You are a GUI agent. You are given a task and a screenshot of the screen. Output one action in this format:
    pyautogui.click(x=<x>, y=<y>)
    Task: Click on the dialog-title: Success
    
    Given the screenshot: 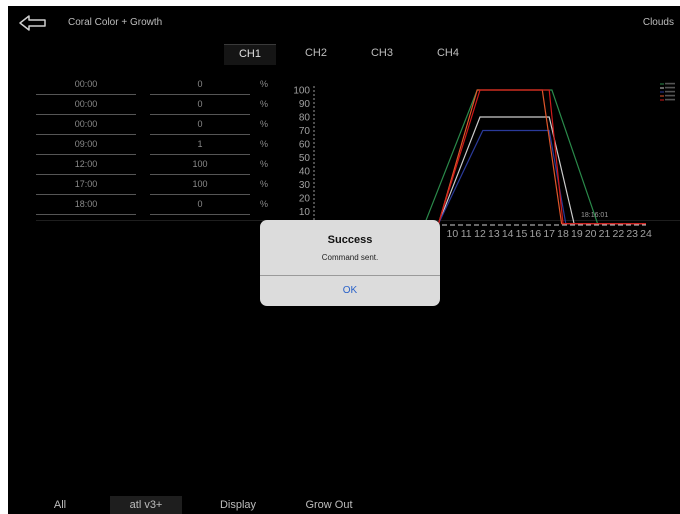 What is the action you would take?
    pyautogui.click(x=350, y=240)
    